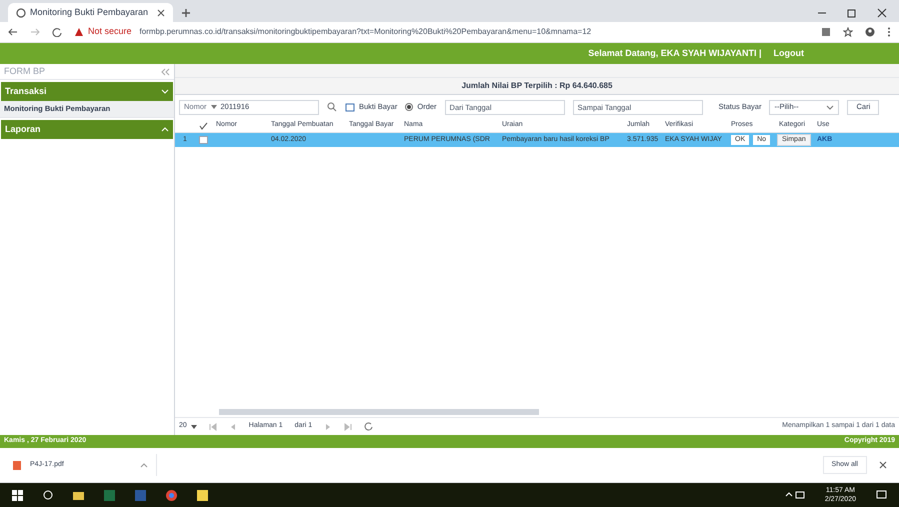 Image resolution: width=899 pixels, height=507 pixels. Describe the element at coordinates (203, 126) in the screenshot. I see `check-icon` at that location.